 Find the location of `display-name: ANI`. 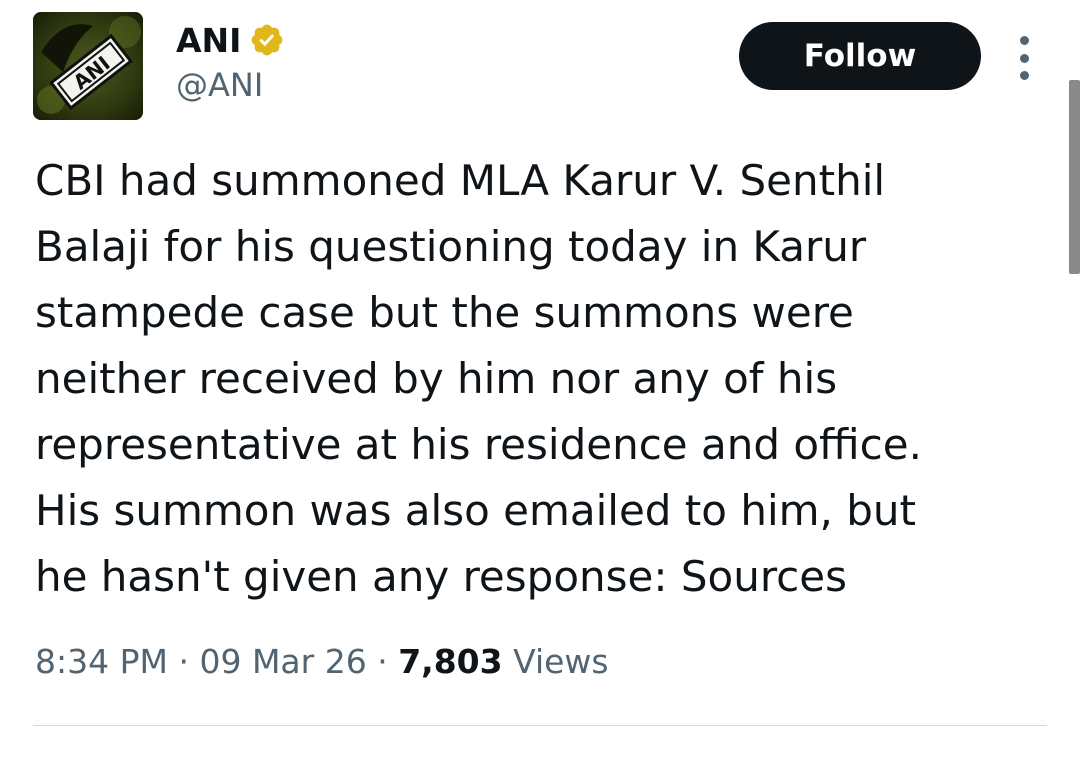

display-name: ANI is located at coordinates (208, 40).